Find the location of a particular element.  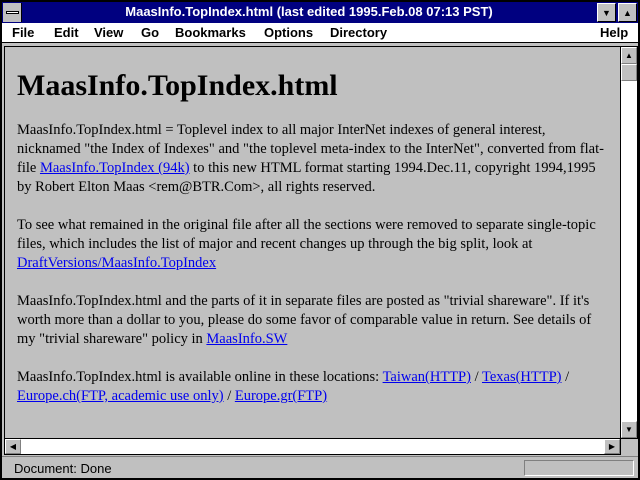

arrow-left-icon: ◀ is located at coordinates (13, 446).